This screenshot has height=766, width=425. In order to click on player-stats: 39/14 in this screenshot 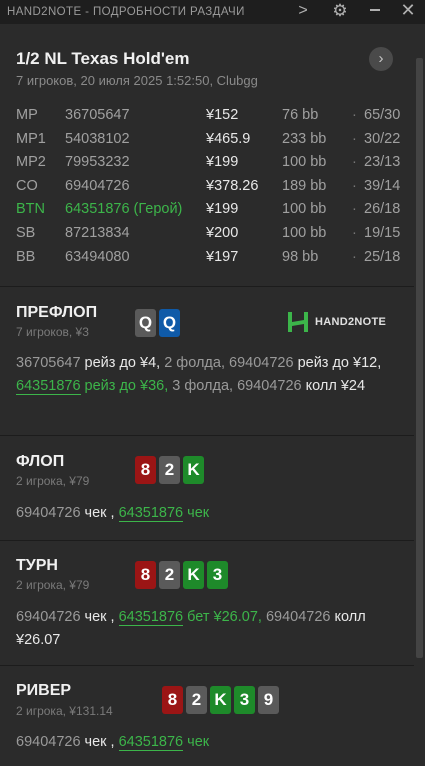, I will do `click(382, 185)`.